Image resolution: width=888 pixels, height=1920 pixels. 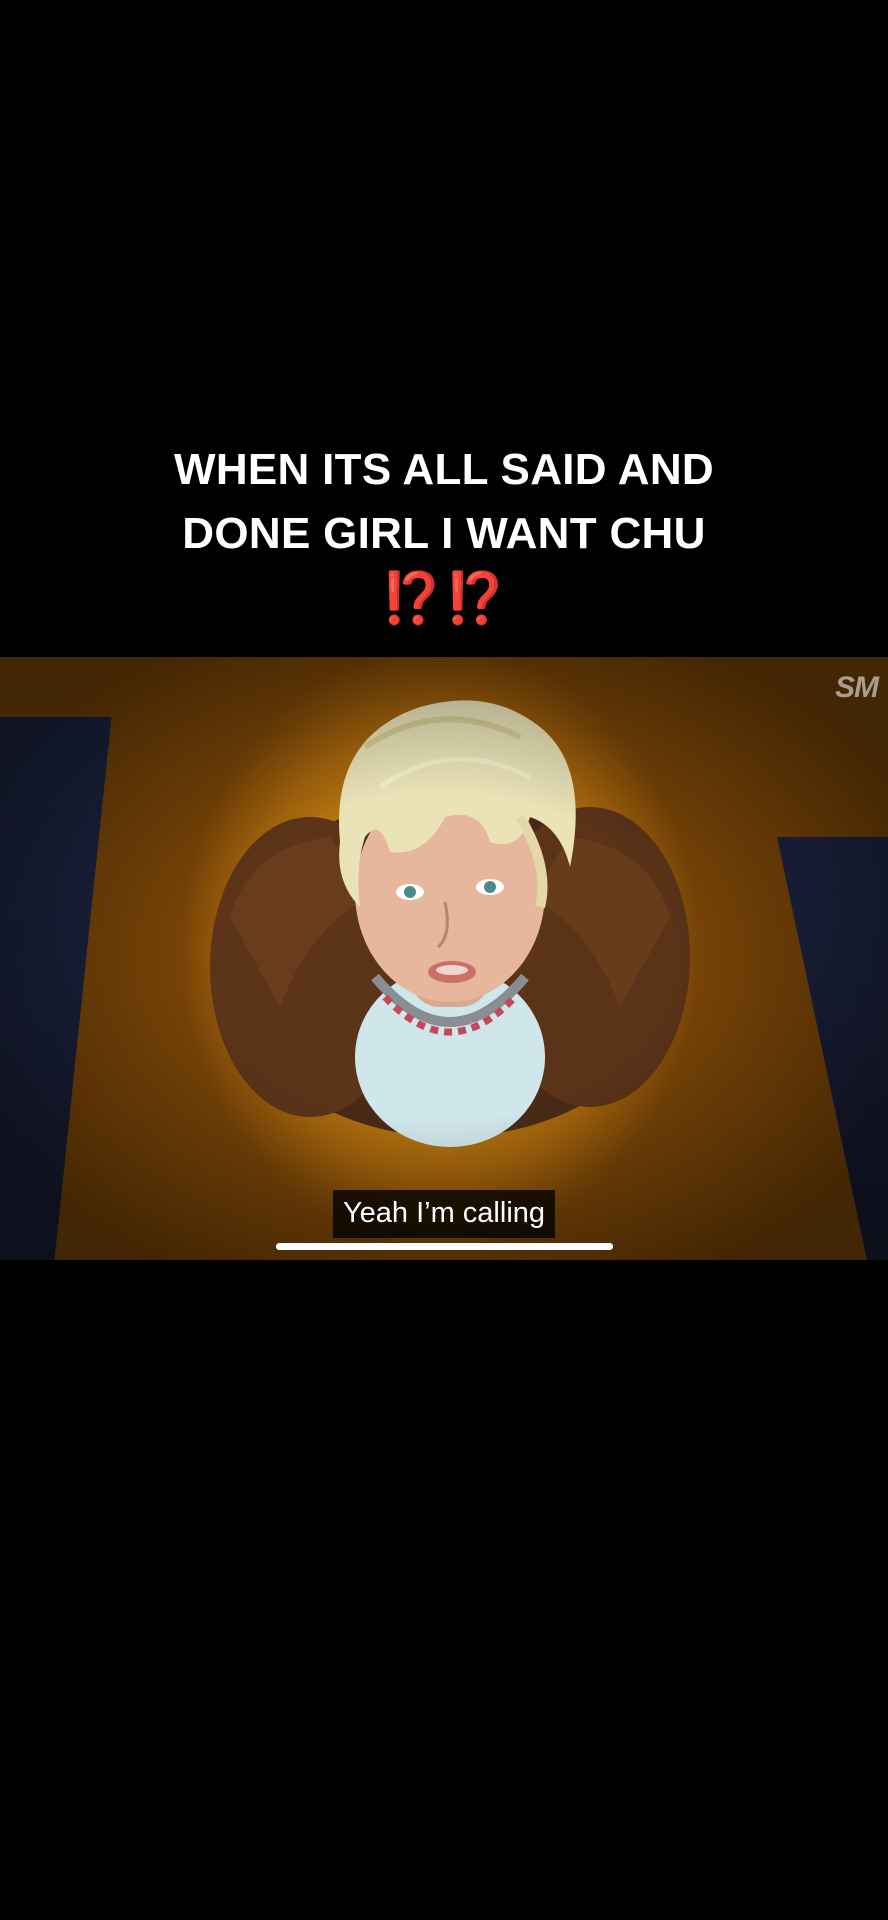 I want to click on video-progress-bar, so click(x=444, y=1246).